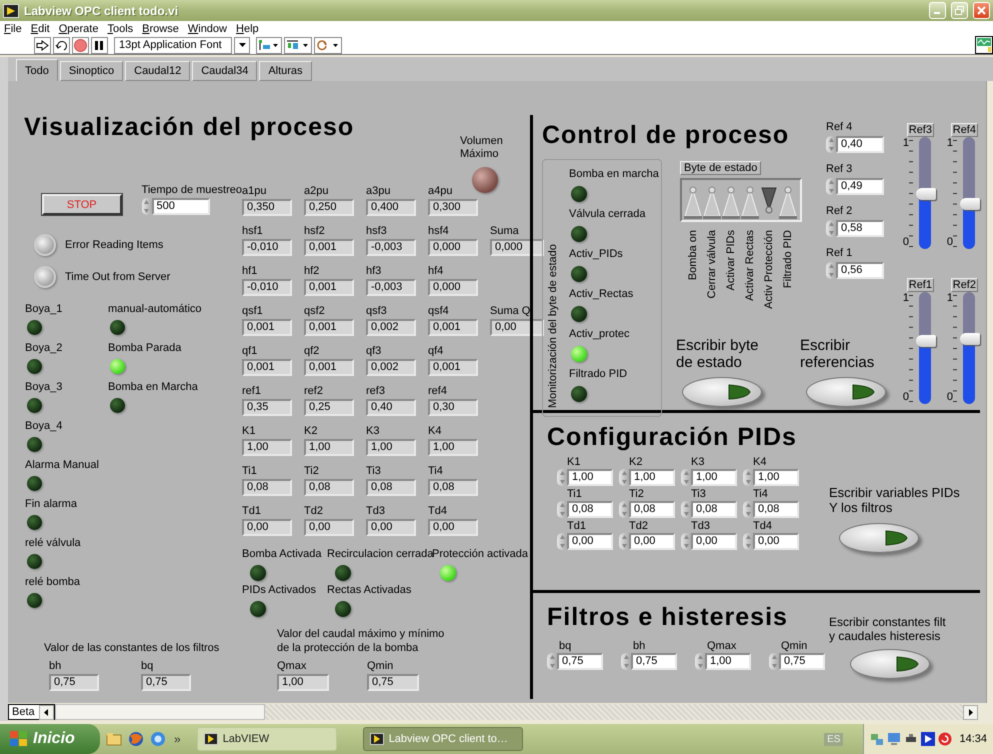 This screenshot has width=993, height=754. What do you see at coordinates (269, 45) in the screenshot?
I see `align-button` at bounding box center [269, 45].